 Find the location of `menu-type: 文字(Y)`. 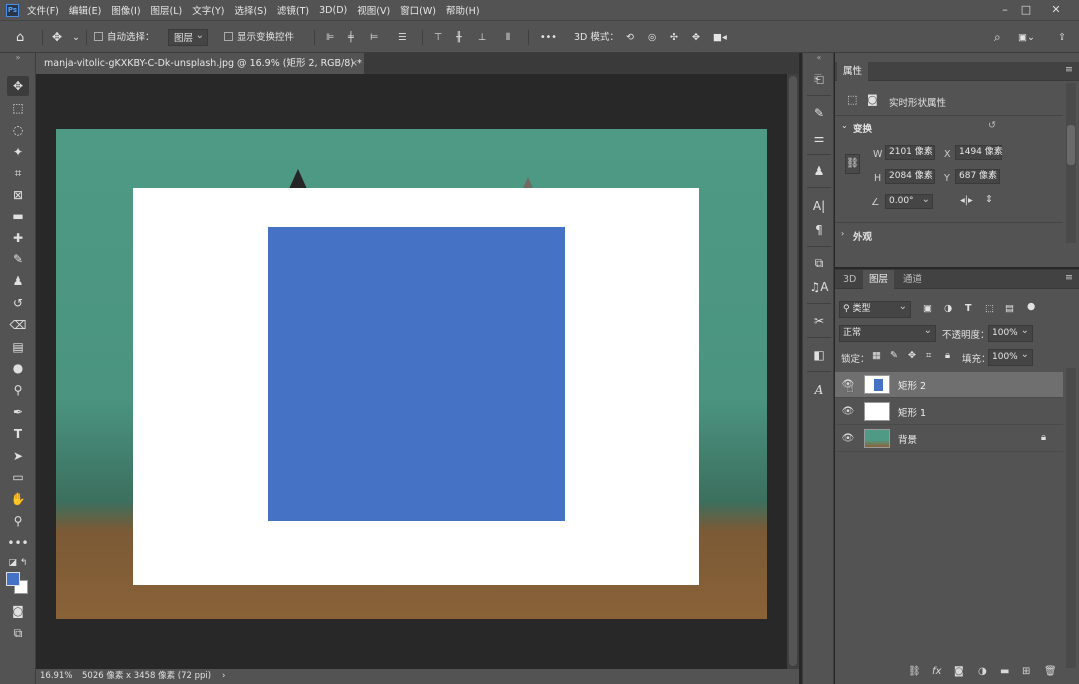

menu-type: 文字(Y) is located at coordinates (208, 10).